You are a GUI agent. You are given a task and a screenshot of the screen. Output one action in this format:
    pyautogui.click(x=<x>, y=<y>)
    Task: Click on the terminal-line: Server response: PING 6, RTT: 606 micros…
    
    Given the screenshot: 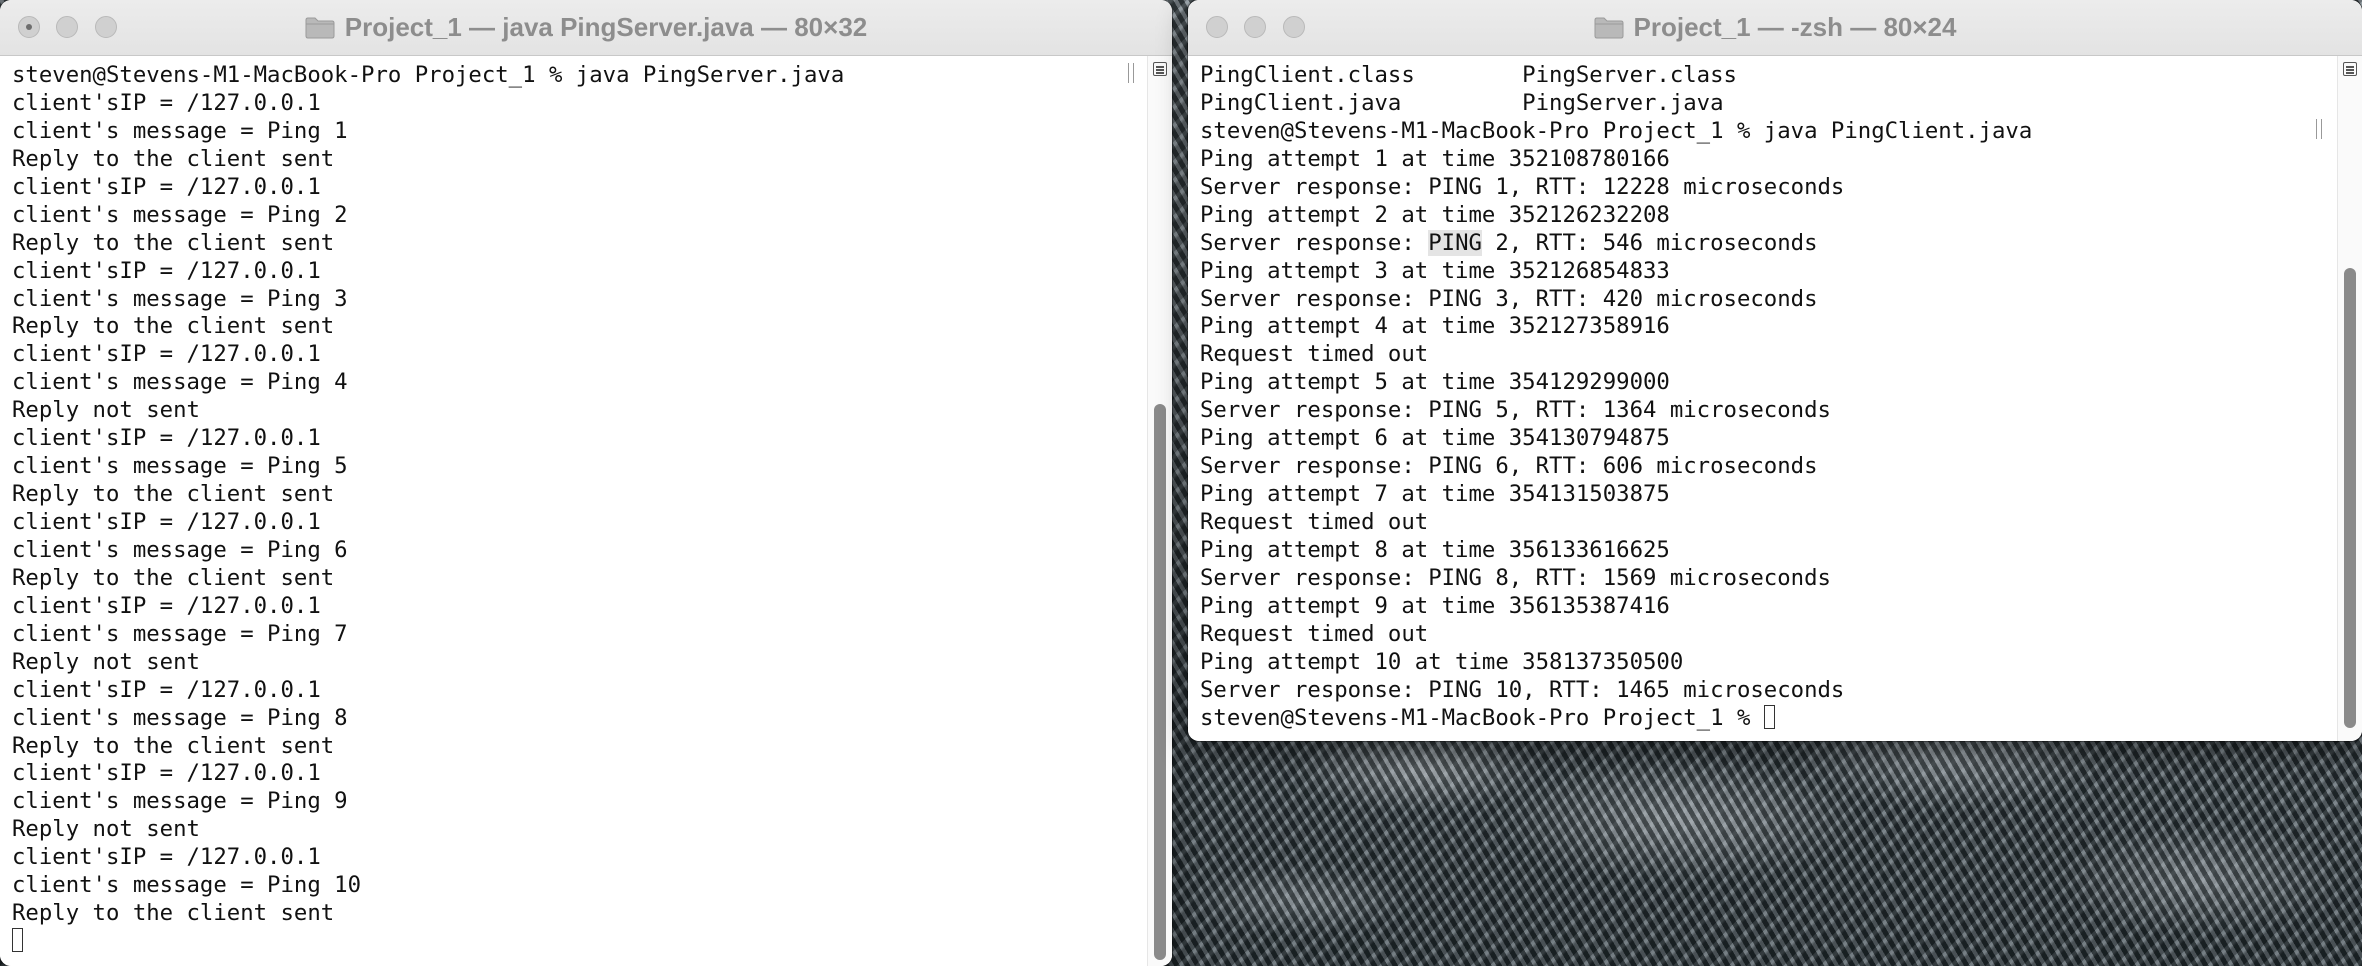 What is the action you would take?
    pyautogui.click(x=1509, y=466)
    